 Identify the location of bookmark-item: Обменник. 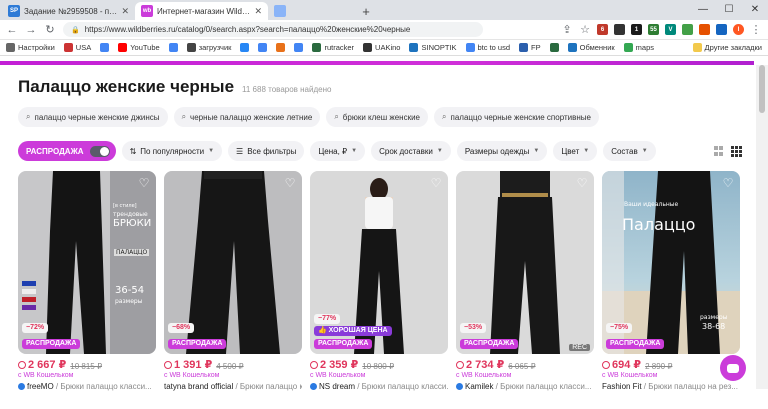
(591, 47).